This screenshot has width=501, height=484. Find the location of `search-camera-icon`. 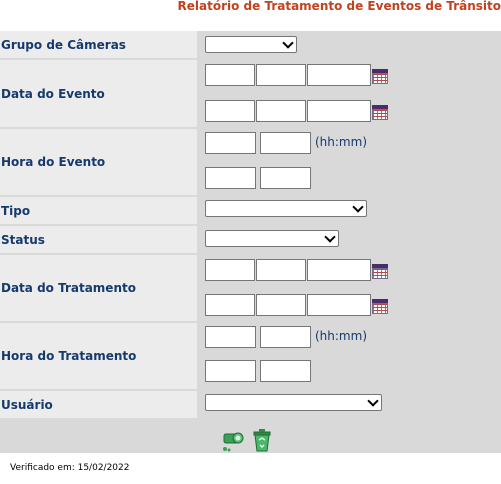

search-camera-icon is located at coordinates (234, 441).